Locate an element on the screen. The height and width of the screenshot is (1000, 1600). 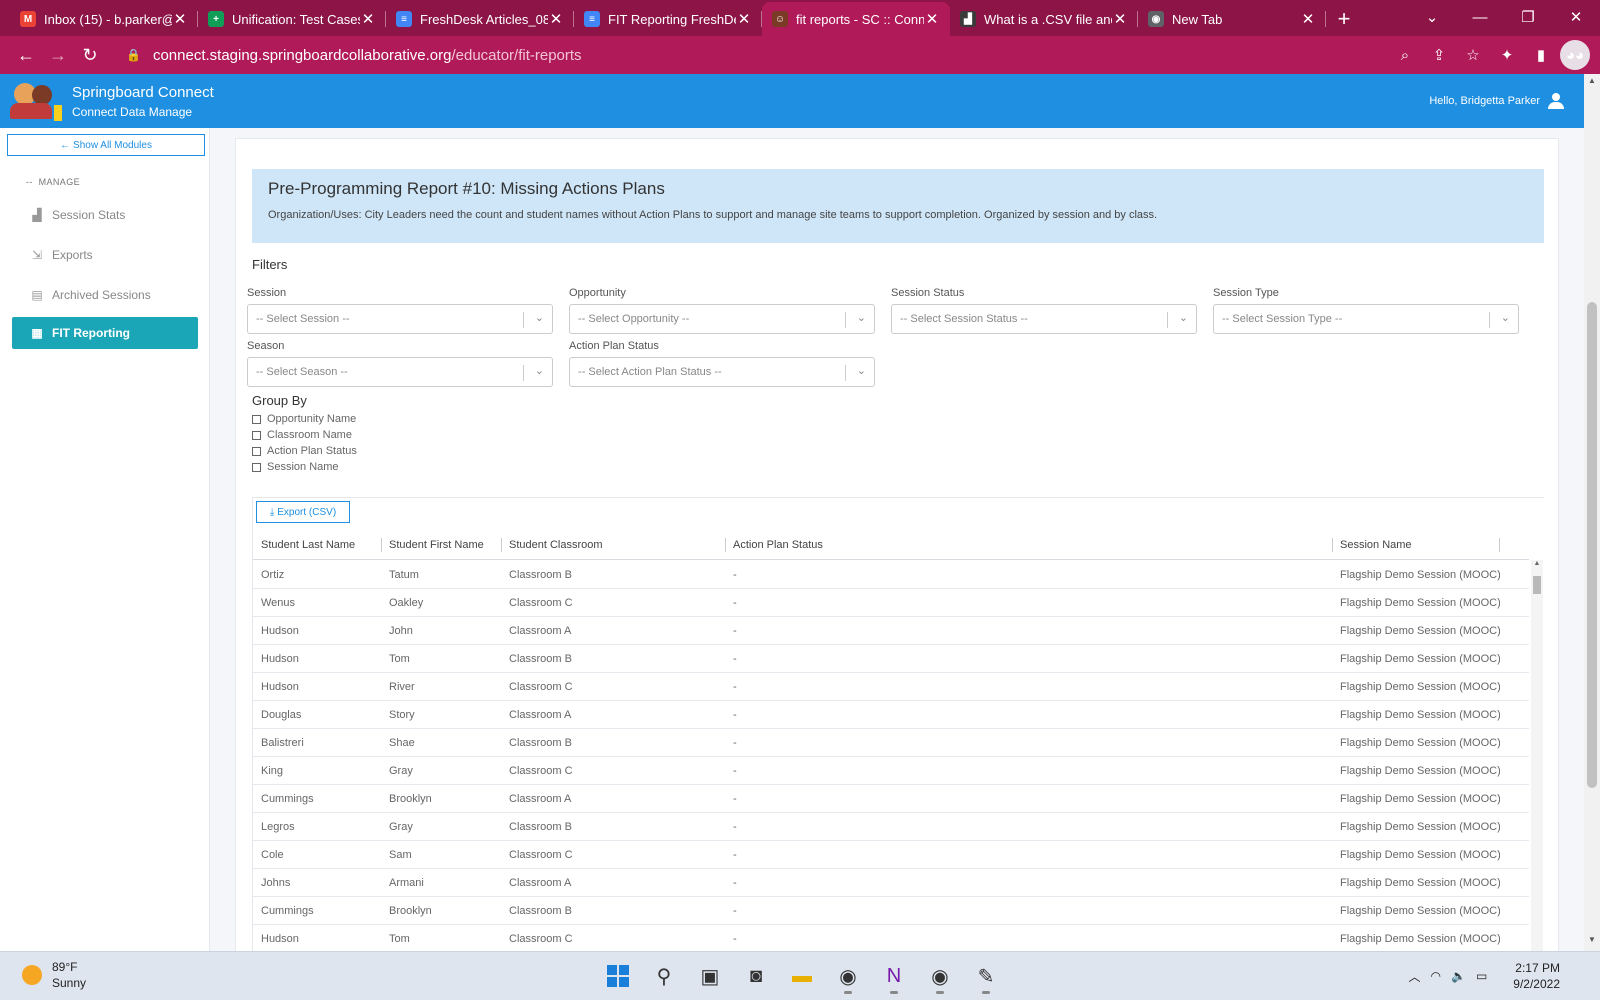
bookmark-star-icon: ☆ is located at coordinates (1473, 55).